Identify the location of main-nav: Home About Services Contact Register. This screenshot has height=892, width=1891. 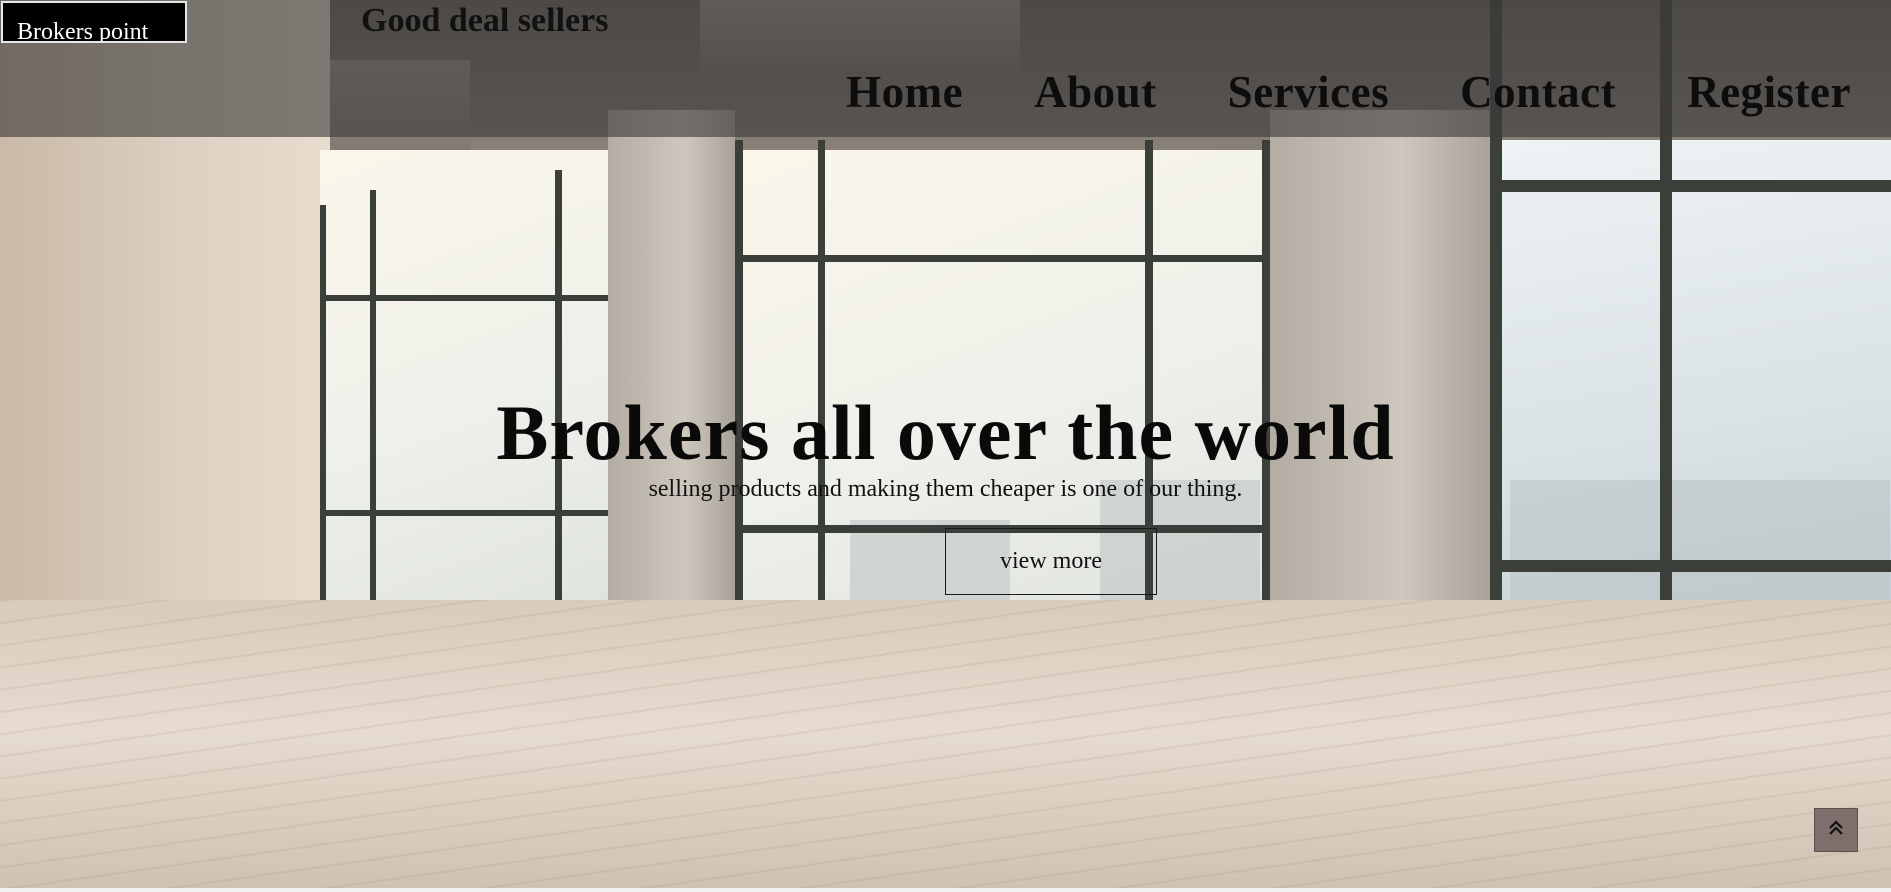
(1313, 92).